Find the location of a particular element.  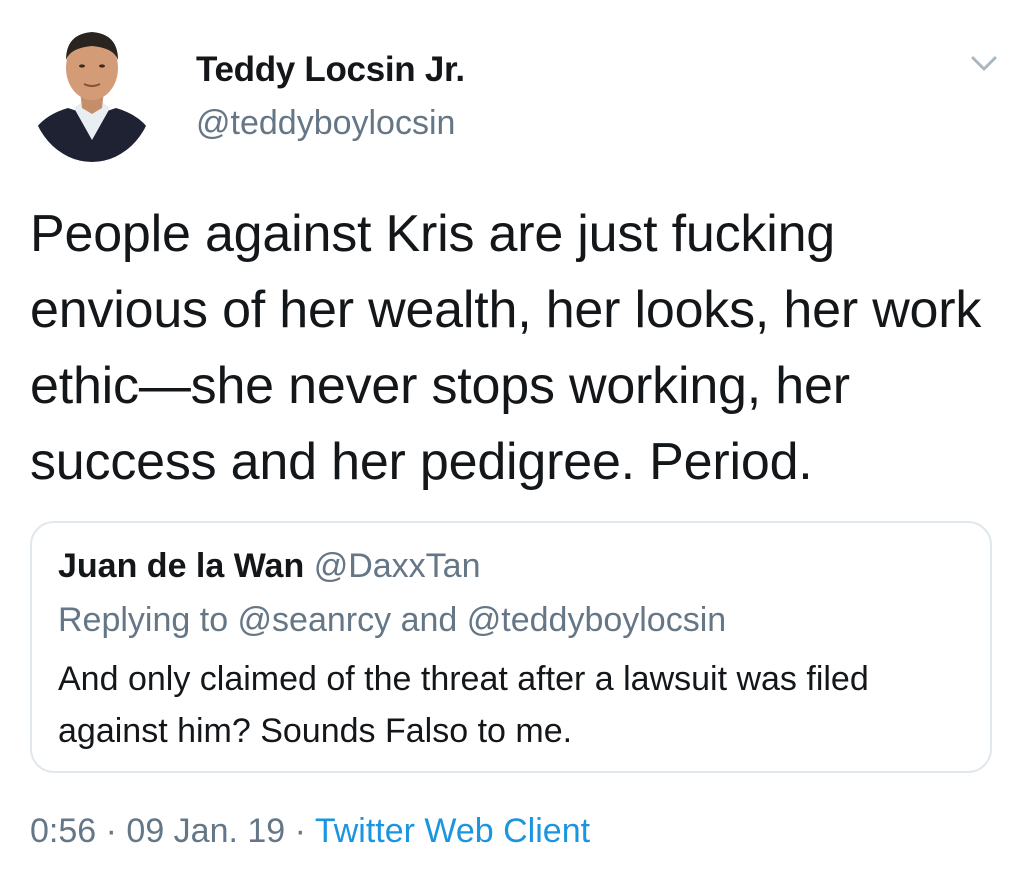

reply-and: and is located at coordinates (429, 620).